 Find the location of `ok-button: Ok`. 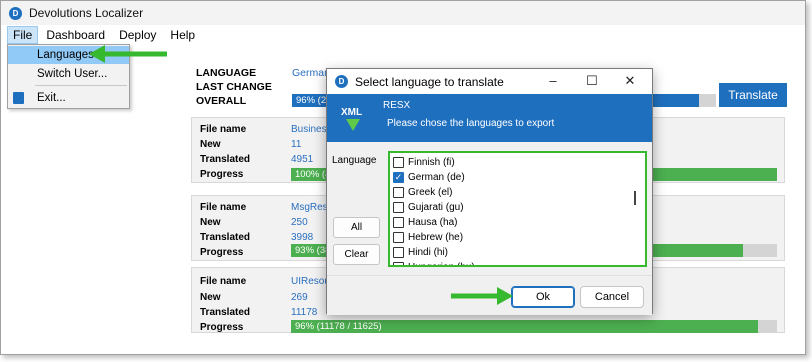

ok-button: Ok is located at coordinates (543, 297).